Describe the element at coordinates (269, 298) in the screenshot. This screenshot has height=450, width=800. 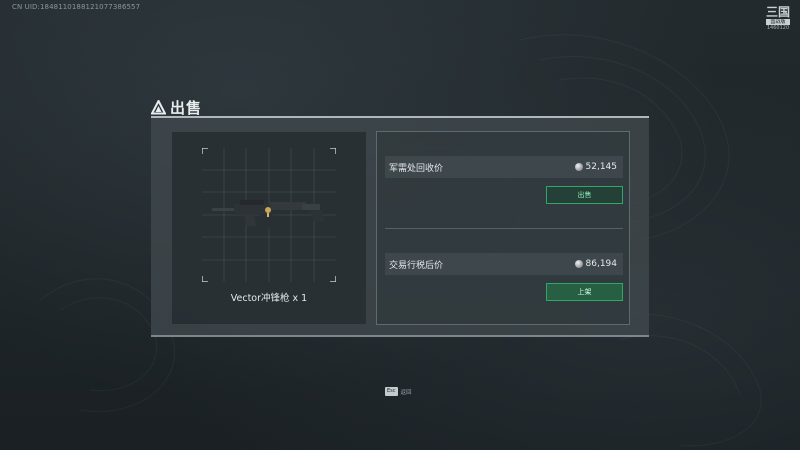
I see `item-name: Vector冲锋枪 x 1` at that location.